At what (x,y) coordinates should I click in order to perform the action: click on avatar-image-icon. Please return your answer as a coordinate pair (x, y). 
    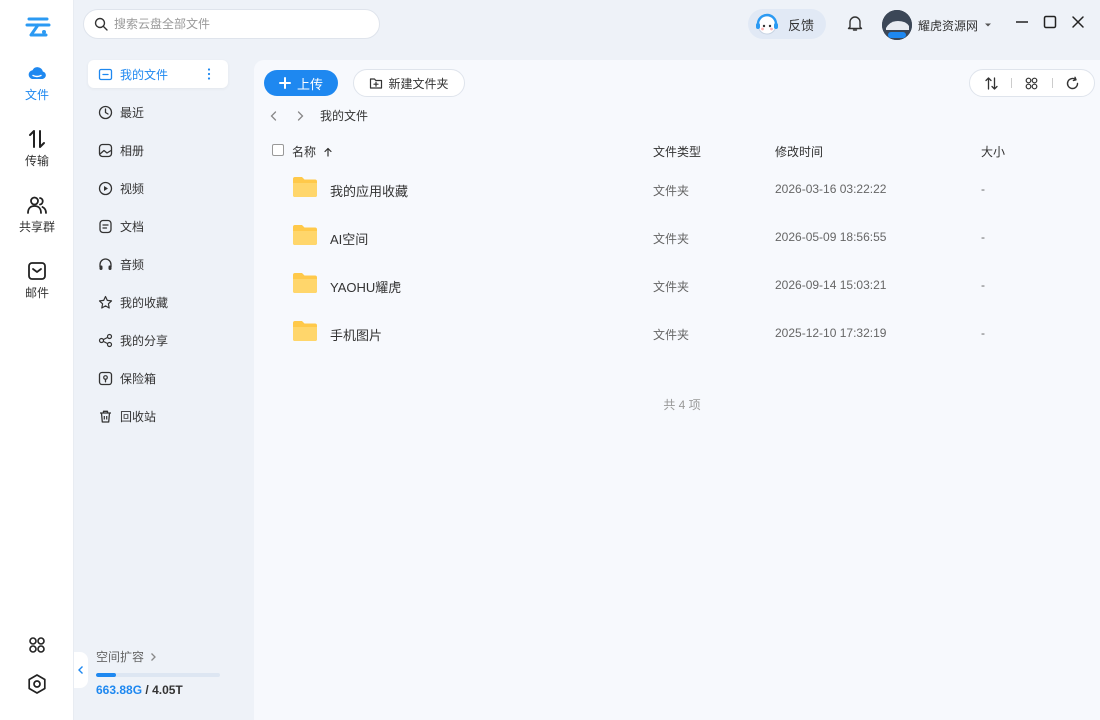
    Looking at the image, I should click on (897, 25).